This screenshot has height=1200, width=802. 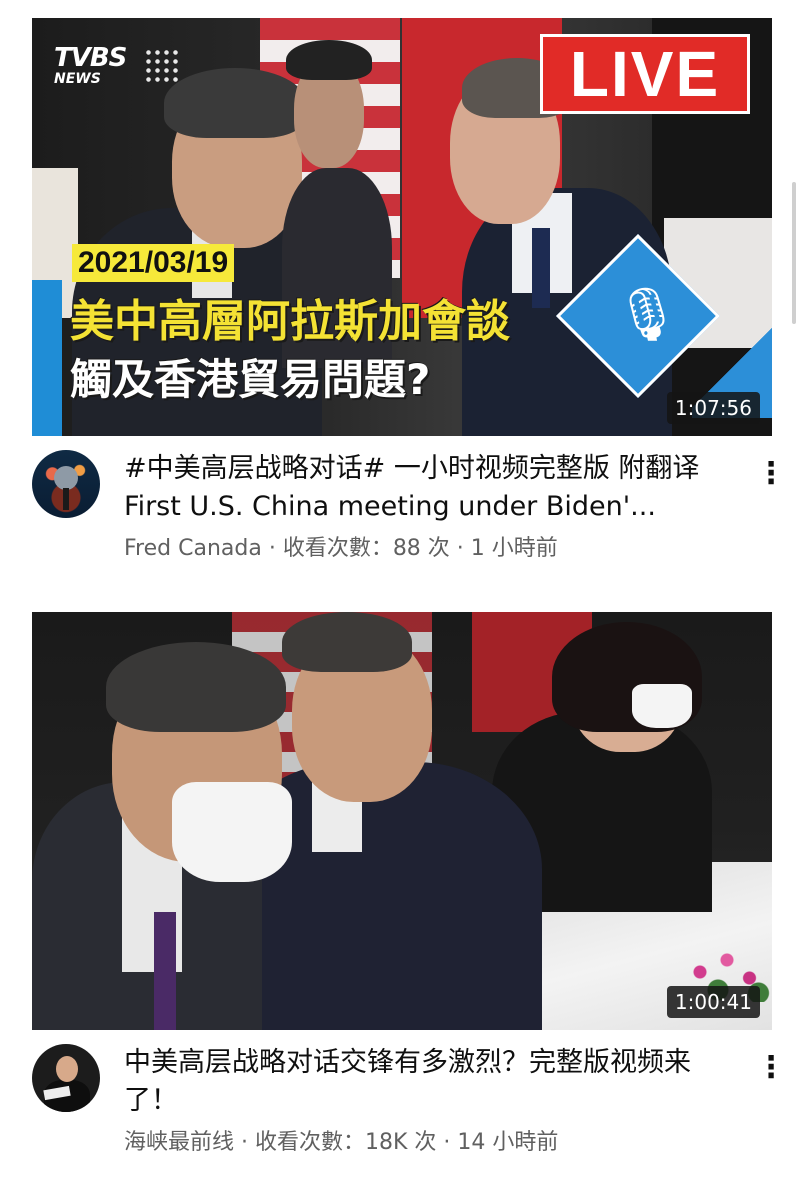 What do you see at coordinates (427, 1082) in the screenshot?
I see `video-title: 中美高层战略对话交锋有多激烈？完整版视频来了！` at bounding box center [427, 1082].